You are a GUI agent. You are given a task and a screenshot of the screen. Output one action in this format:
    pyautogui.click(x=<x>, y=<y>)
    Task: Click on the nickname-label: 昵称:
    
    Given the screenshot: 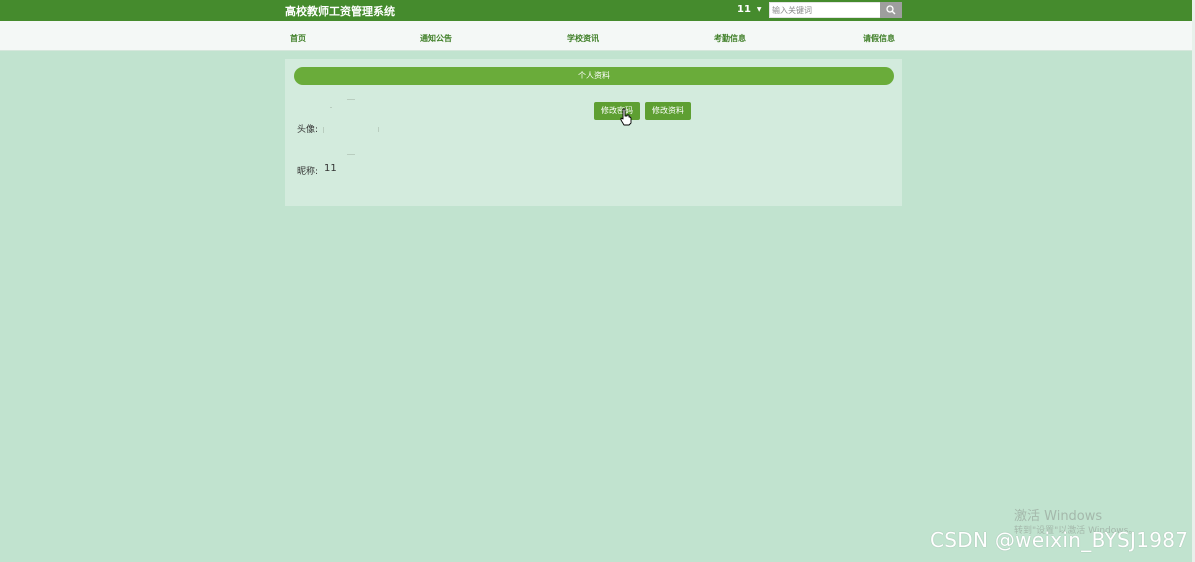 What is the action you would take?
    pyautogui.click(x=308, y=172)
    